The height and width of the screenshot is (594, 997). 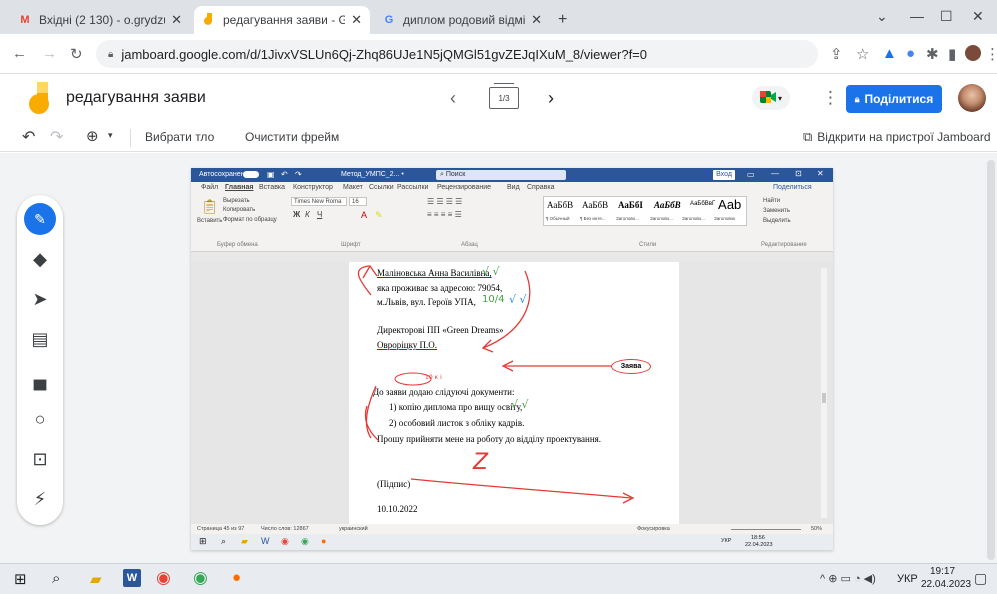 I want to click on page-count: Страница 45 из 97, so click(x=220, y=529).